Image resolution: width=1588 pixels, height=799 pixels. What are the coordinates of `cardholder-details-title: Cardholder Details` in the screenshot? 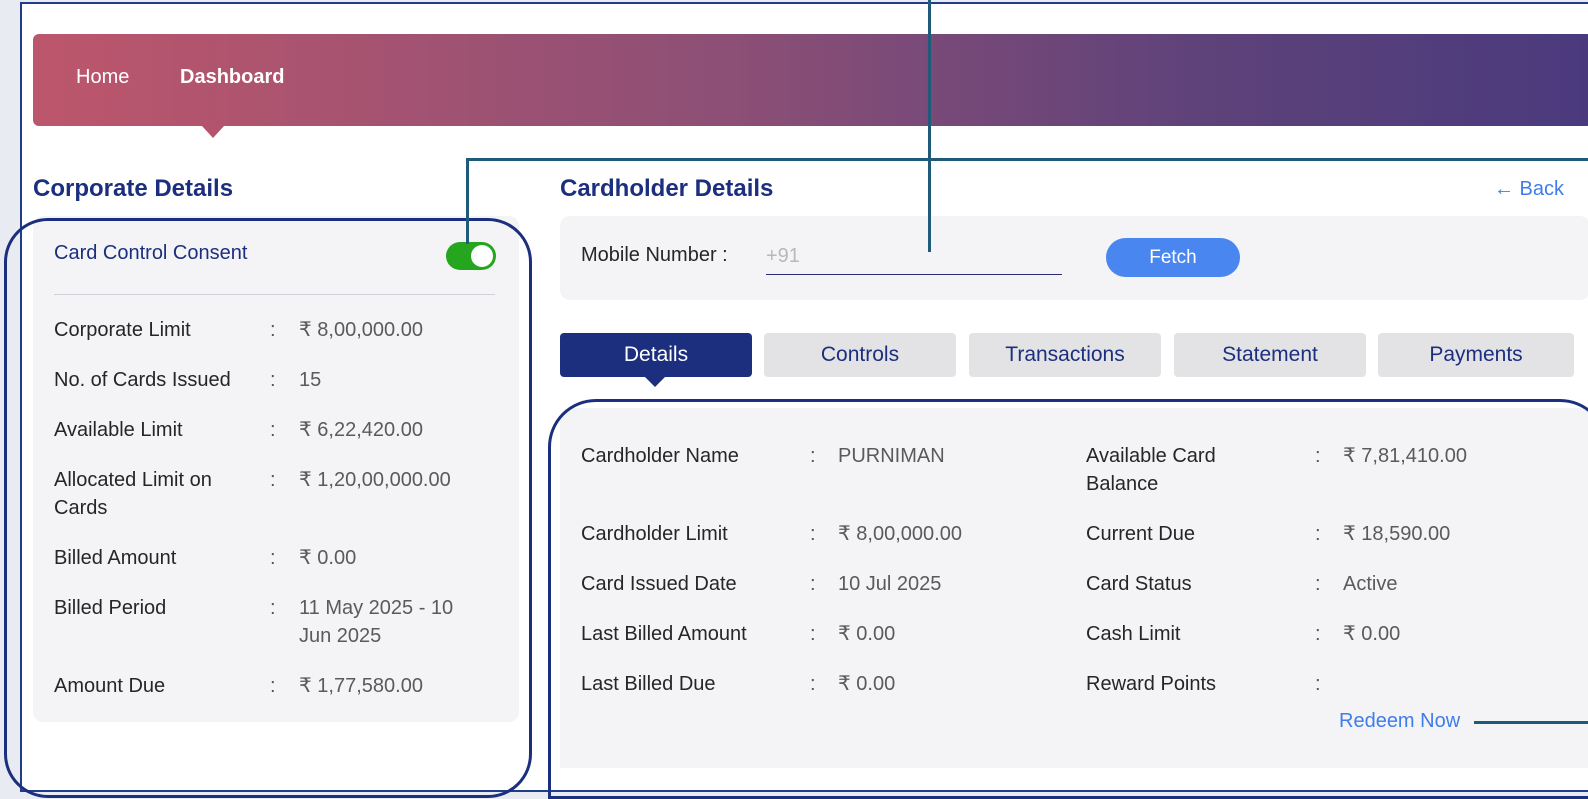 It's located at (667, 188).